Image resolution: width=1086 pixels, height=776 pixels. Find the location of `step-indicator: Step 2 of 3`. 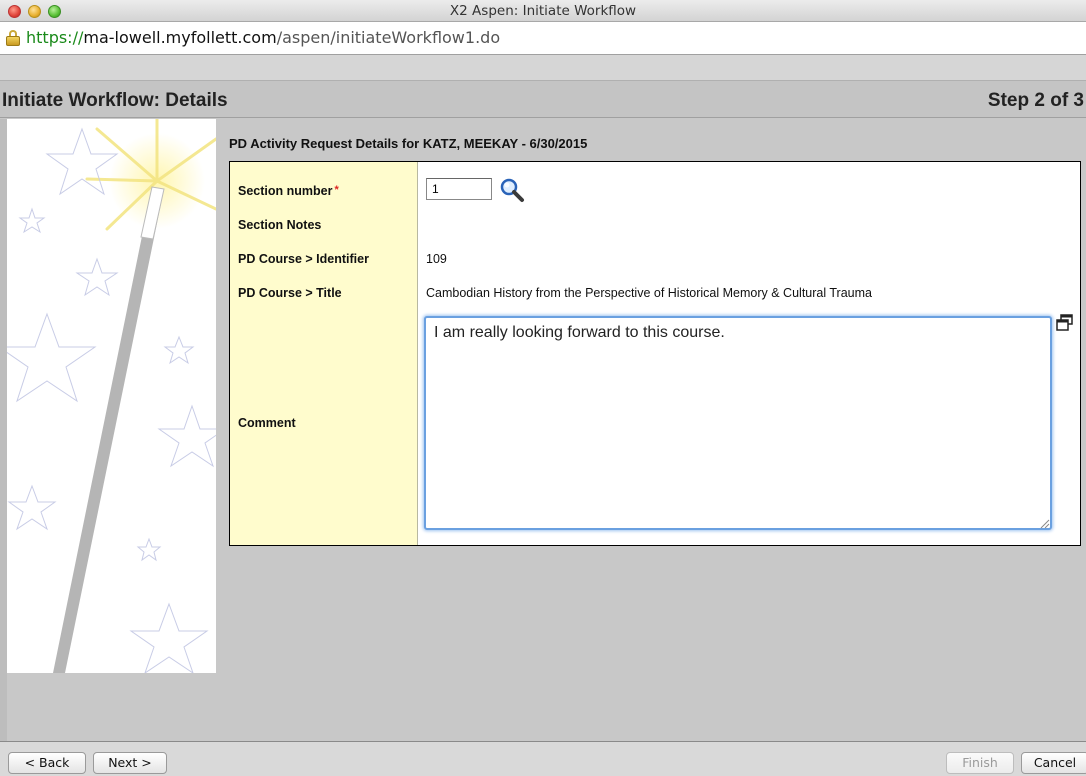

step-indicator: Step 2 of 3 is located at coordinates (1035, 100).